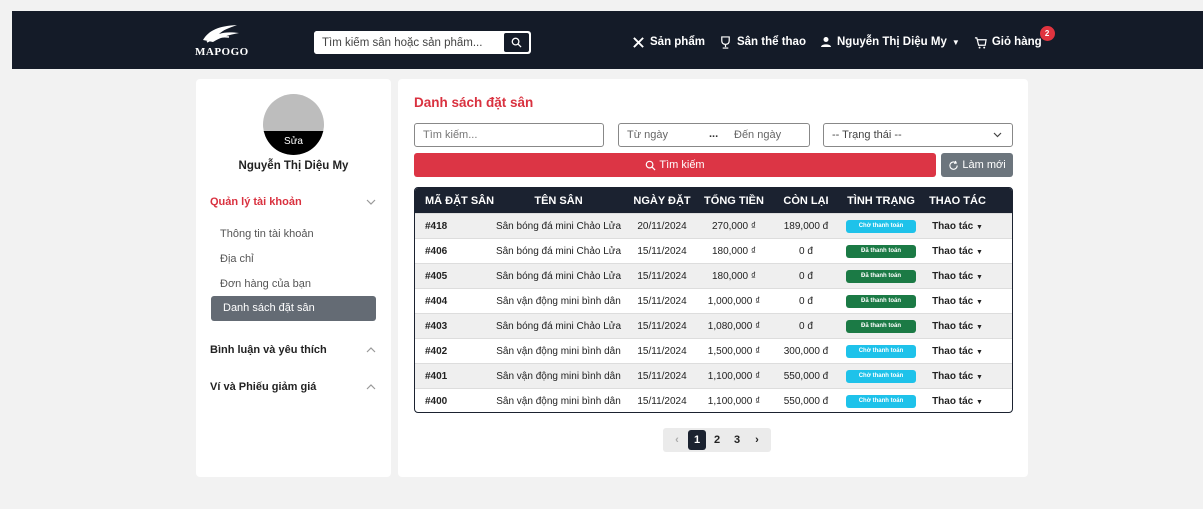 The height and width of the screenshot is (509, 1203). I want to click on total-cell: 1,500,000 ₫, so click(734, 351).